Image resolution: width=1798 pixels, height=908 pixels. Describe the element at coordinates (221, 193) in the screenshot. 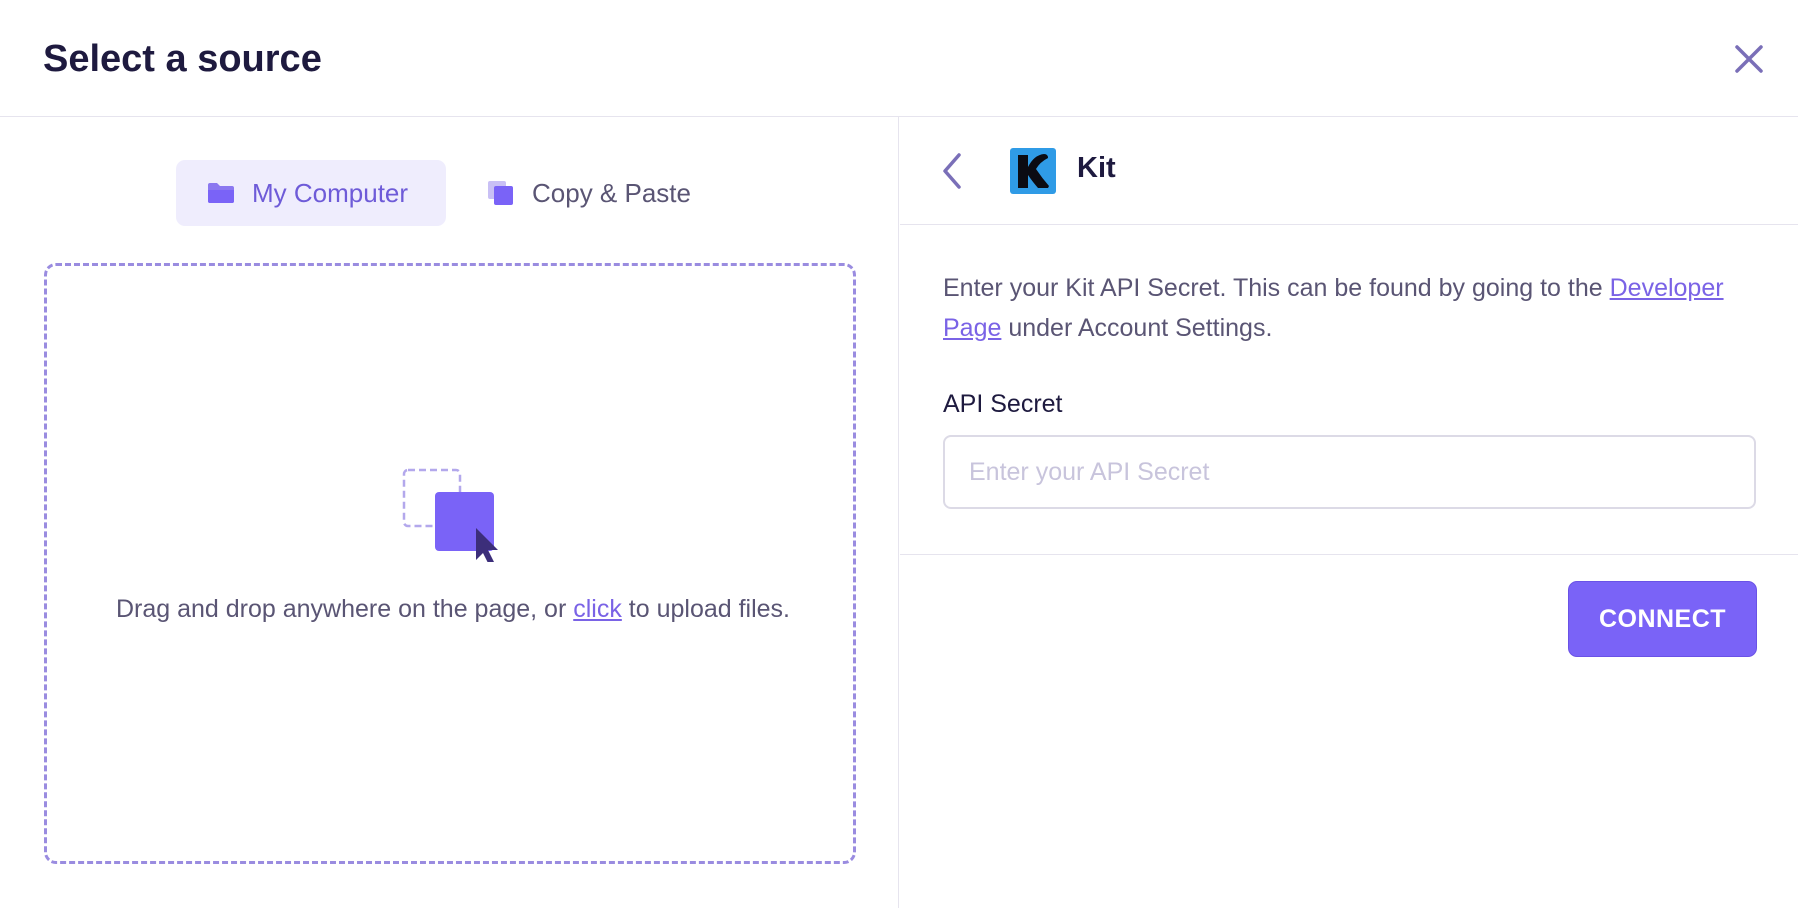

I see `folder-icon` at that location.